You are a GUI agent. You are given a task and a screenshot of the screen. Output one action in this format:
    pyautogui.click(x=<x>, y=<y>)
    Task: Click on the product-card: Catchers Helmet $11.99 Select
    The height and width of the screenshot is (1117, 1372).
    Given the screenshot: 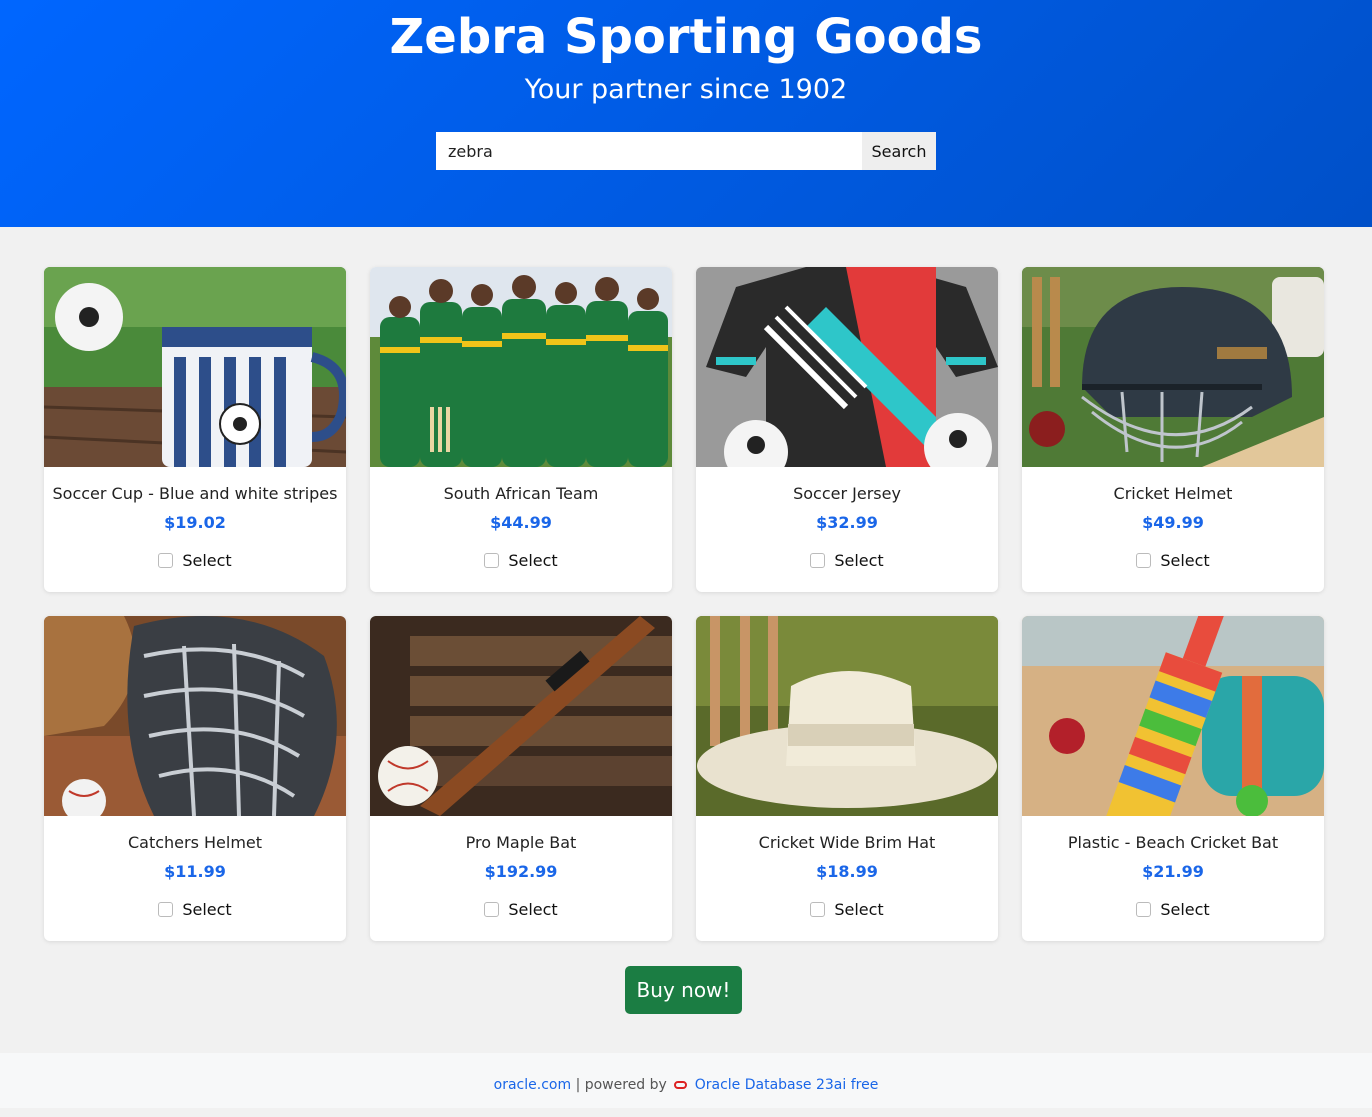 What is the action you would take?
    pyautogui.click(x=195, y=778)
    